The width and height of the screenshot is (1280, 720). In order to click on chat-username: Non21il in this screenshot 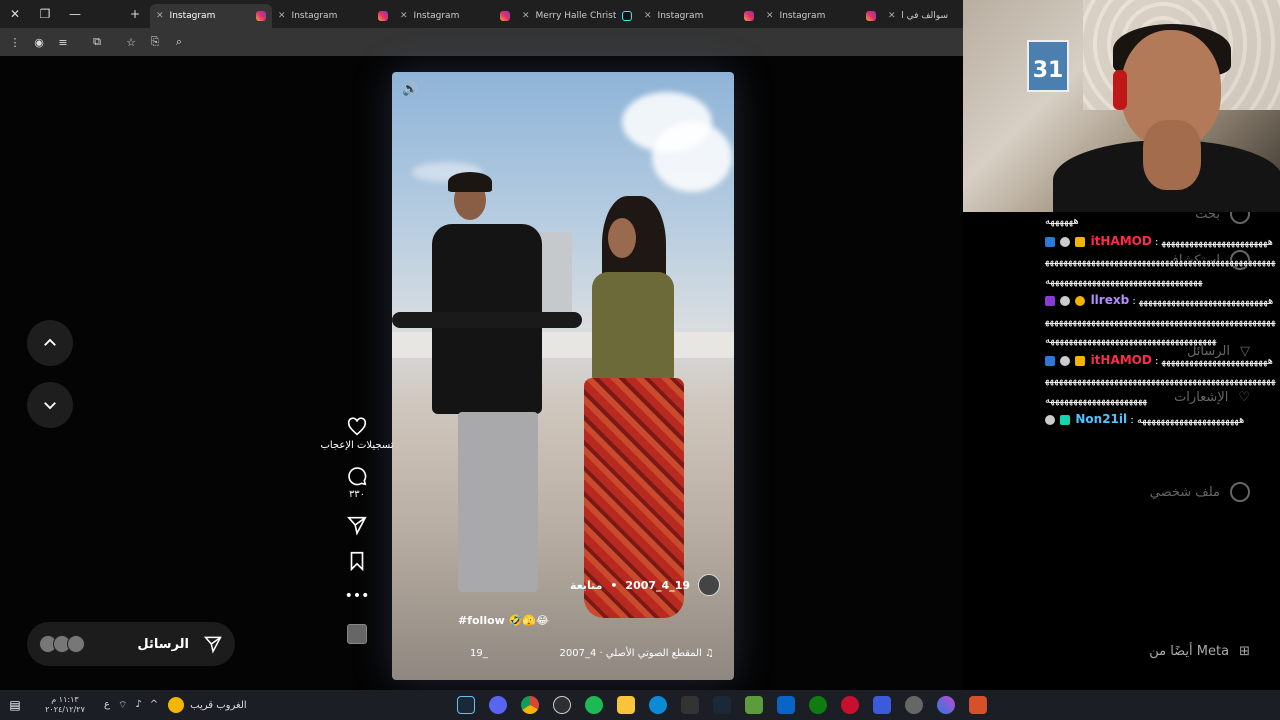, I will do `click(1101, 419)`.